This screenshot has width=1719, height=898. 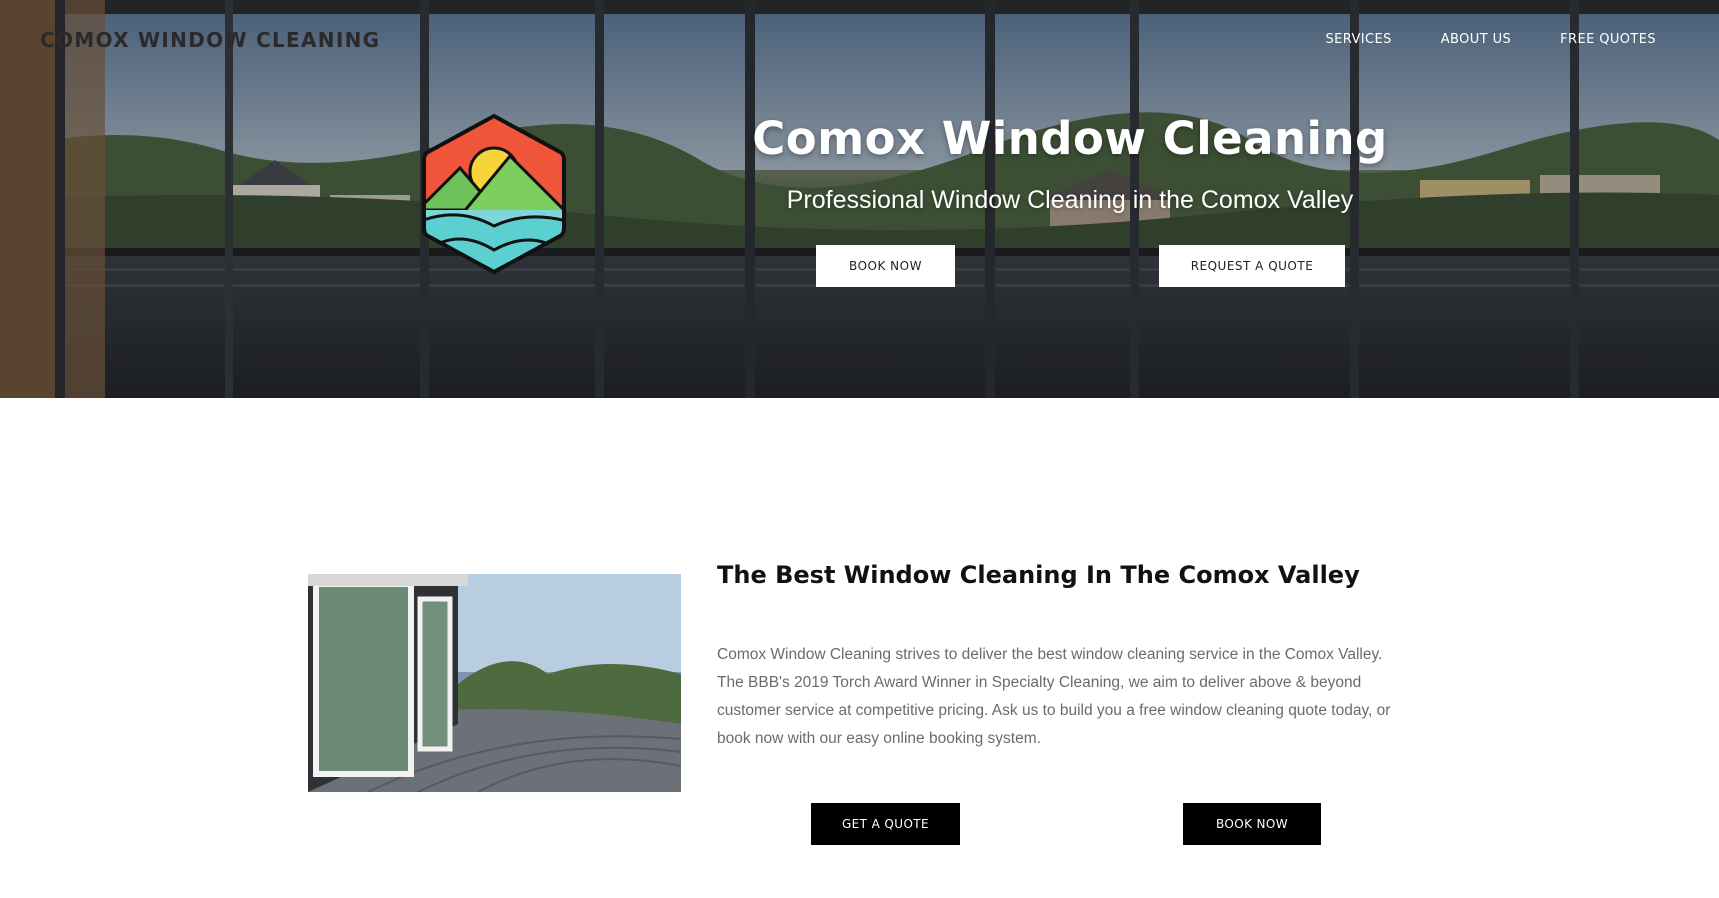 I want to click on nav-services: SERVICES, so click(x=1359, y=39).